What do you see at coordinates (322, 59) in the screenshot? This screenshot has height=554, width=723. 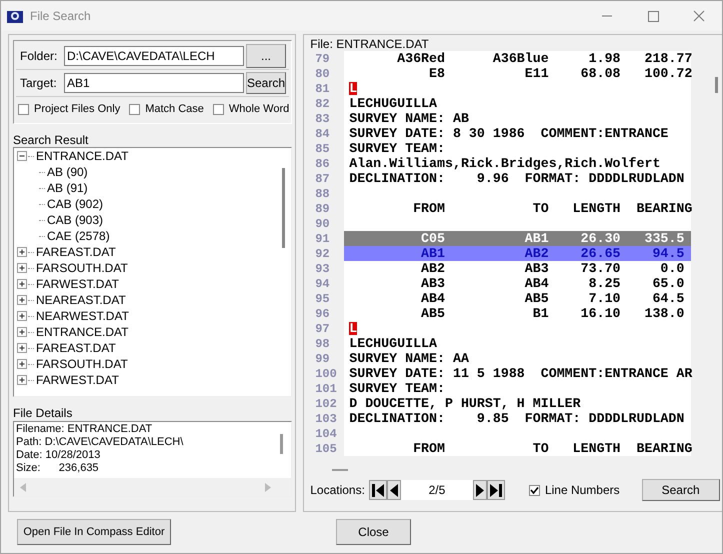 I see `line-number: 79` at bounding box center [322, 59].